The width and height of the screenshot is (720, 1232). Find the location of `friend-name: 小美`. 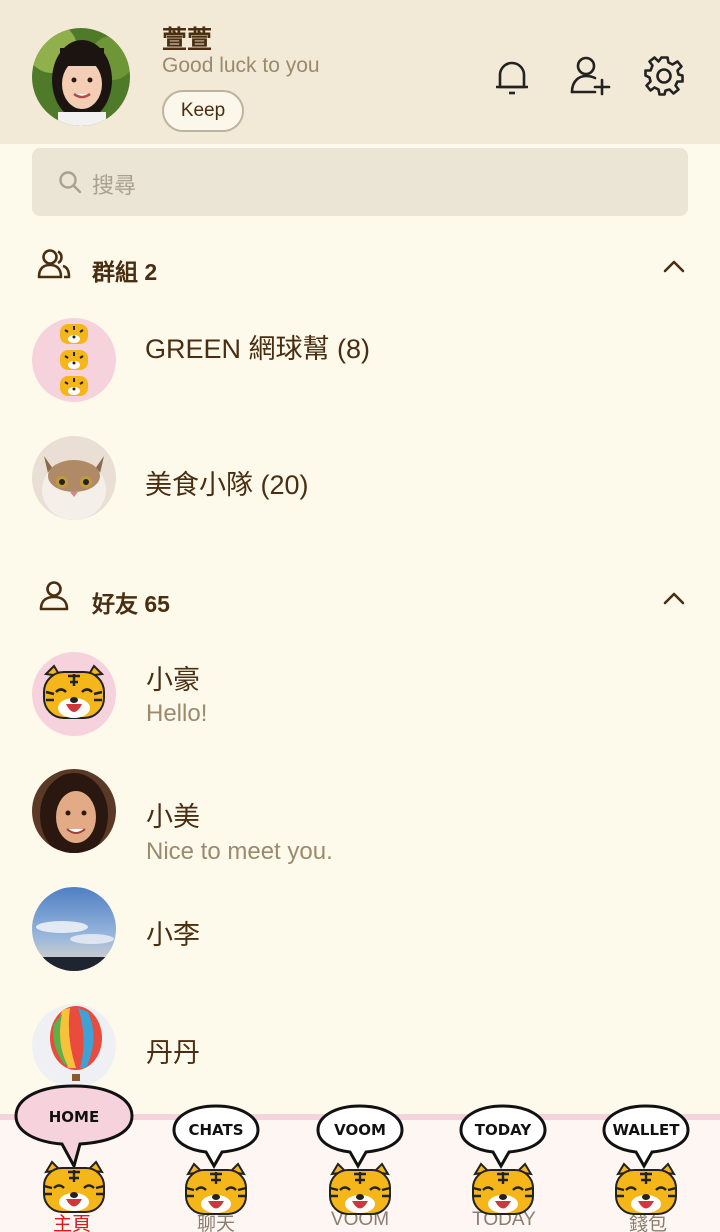

friend-name: 小美 is located at coordinates (173, 817).